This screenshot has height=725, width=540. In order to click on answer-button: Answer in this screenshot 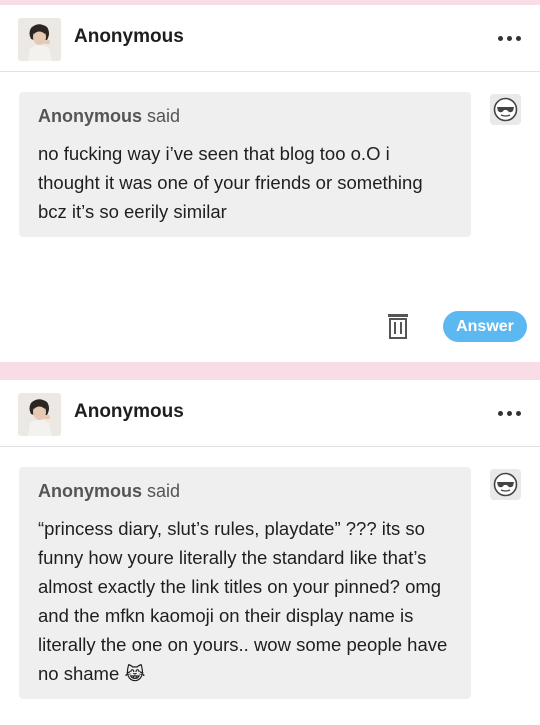, I will do `click(485, 326)`.